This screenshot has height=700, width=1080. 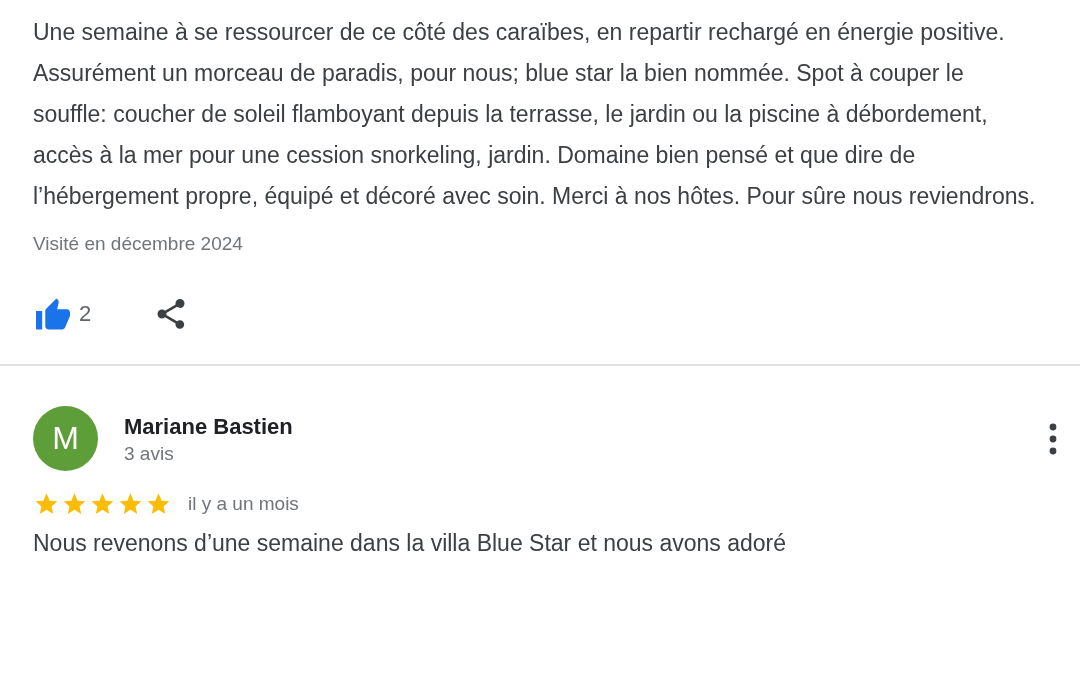 I want to click on like-button: 2, so click(x=62, y=314).